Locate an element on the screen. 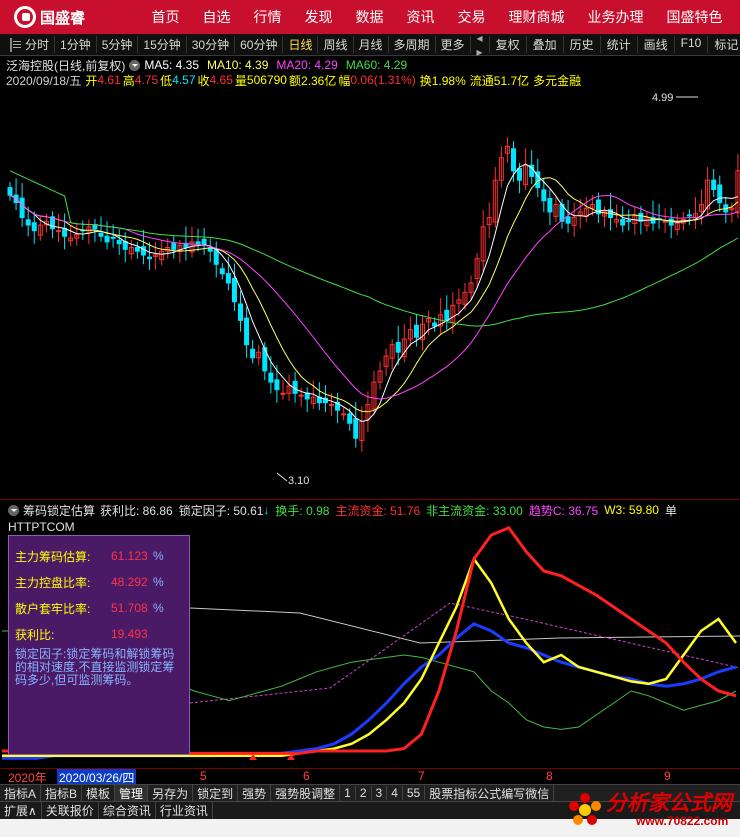  info-row-main-control: 主力控盘比率: 48.292 % is located at coordinates (99, 582).